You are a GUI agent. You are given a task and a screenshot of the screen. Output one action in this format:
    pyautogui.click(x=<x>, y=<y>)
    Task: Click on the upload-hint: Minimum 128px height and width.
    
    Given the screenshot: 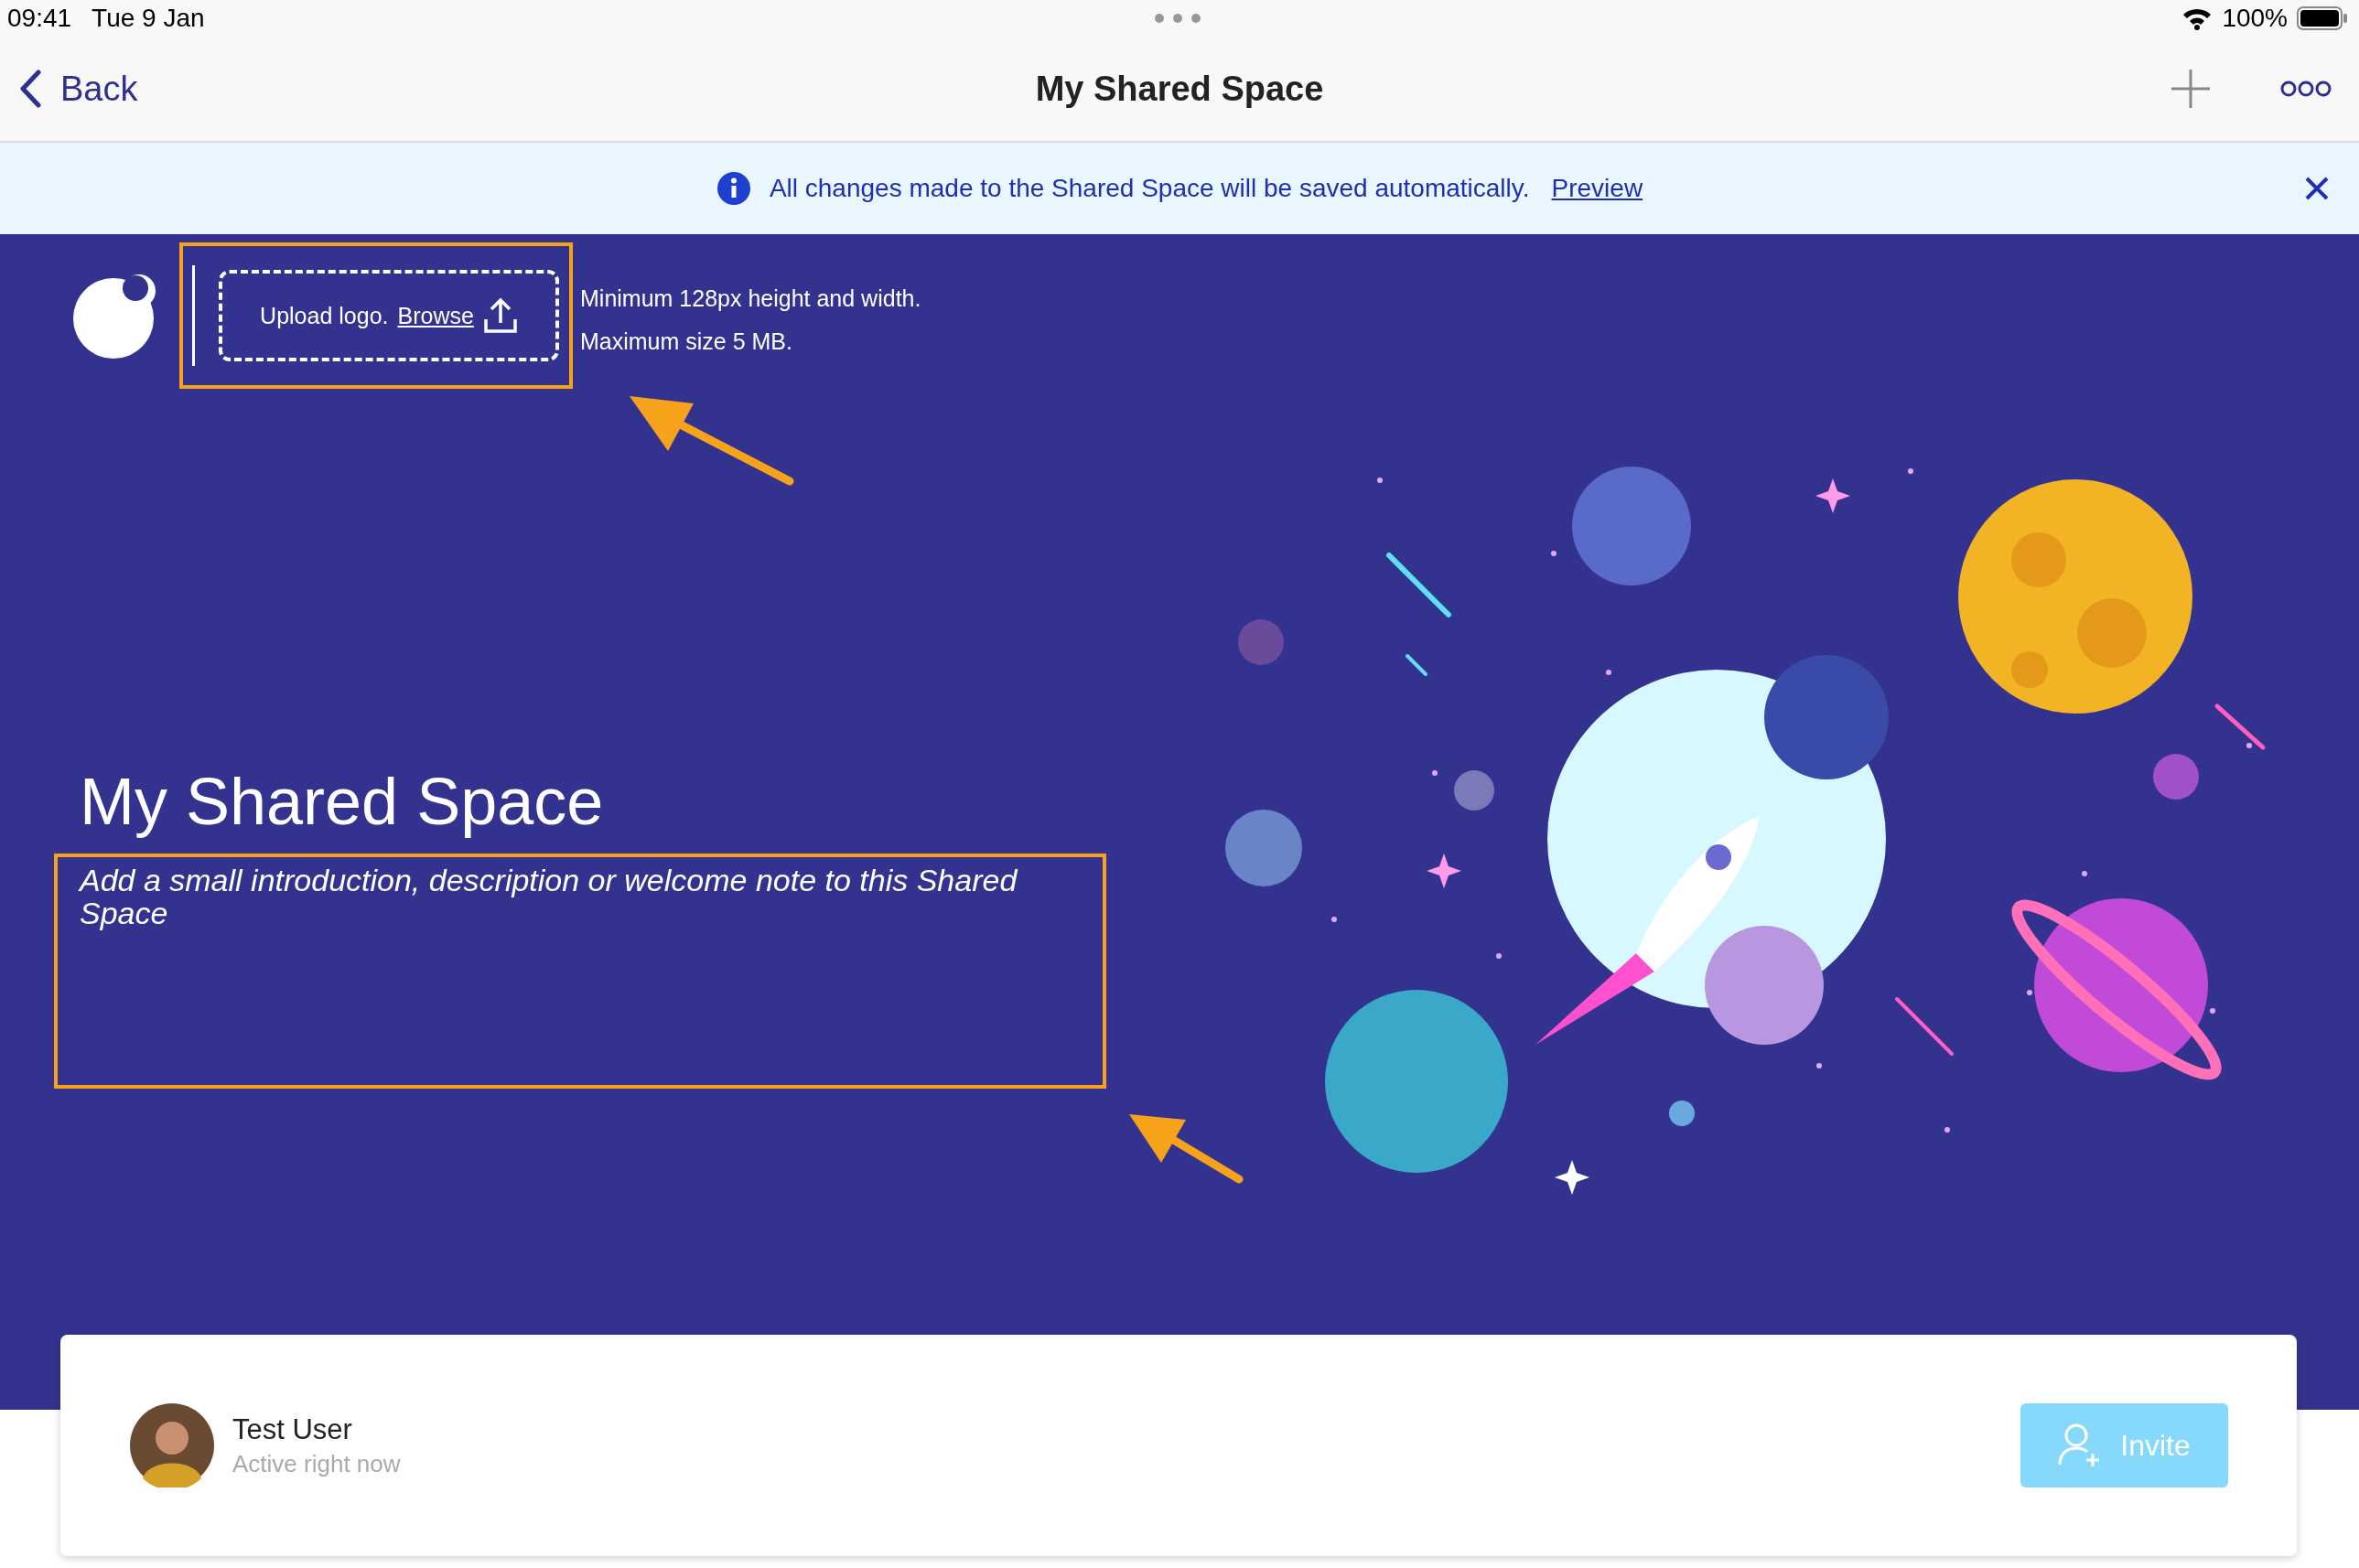 What is the action you would take?
    pyautogui.click(x=750, y=299)
    